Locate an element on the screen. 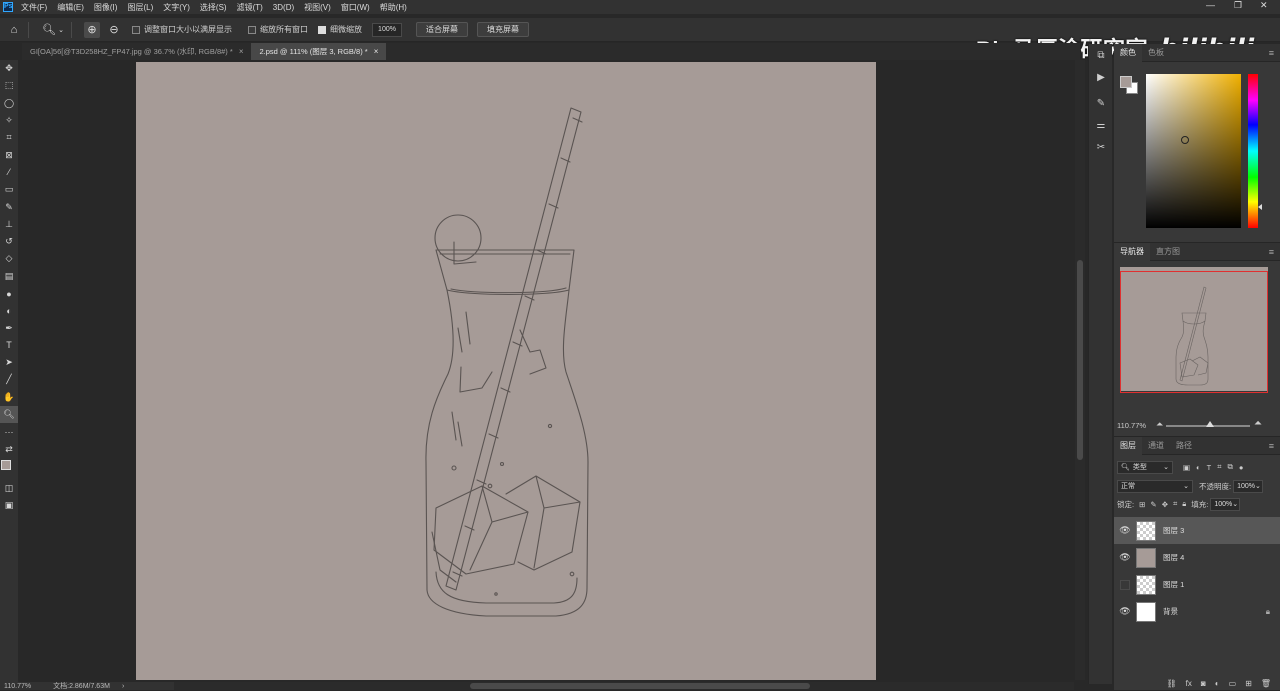 This screenshot has height=691, width=1280. status-arrow-icon: › is located at coordinates (123, 686).